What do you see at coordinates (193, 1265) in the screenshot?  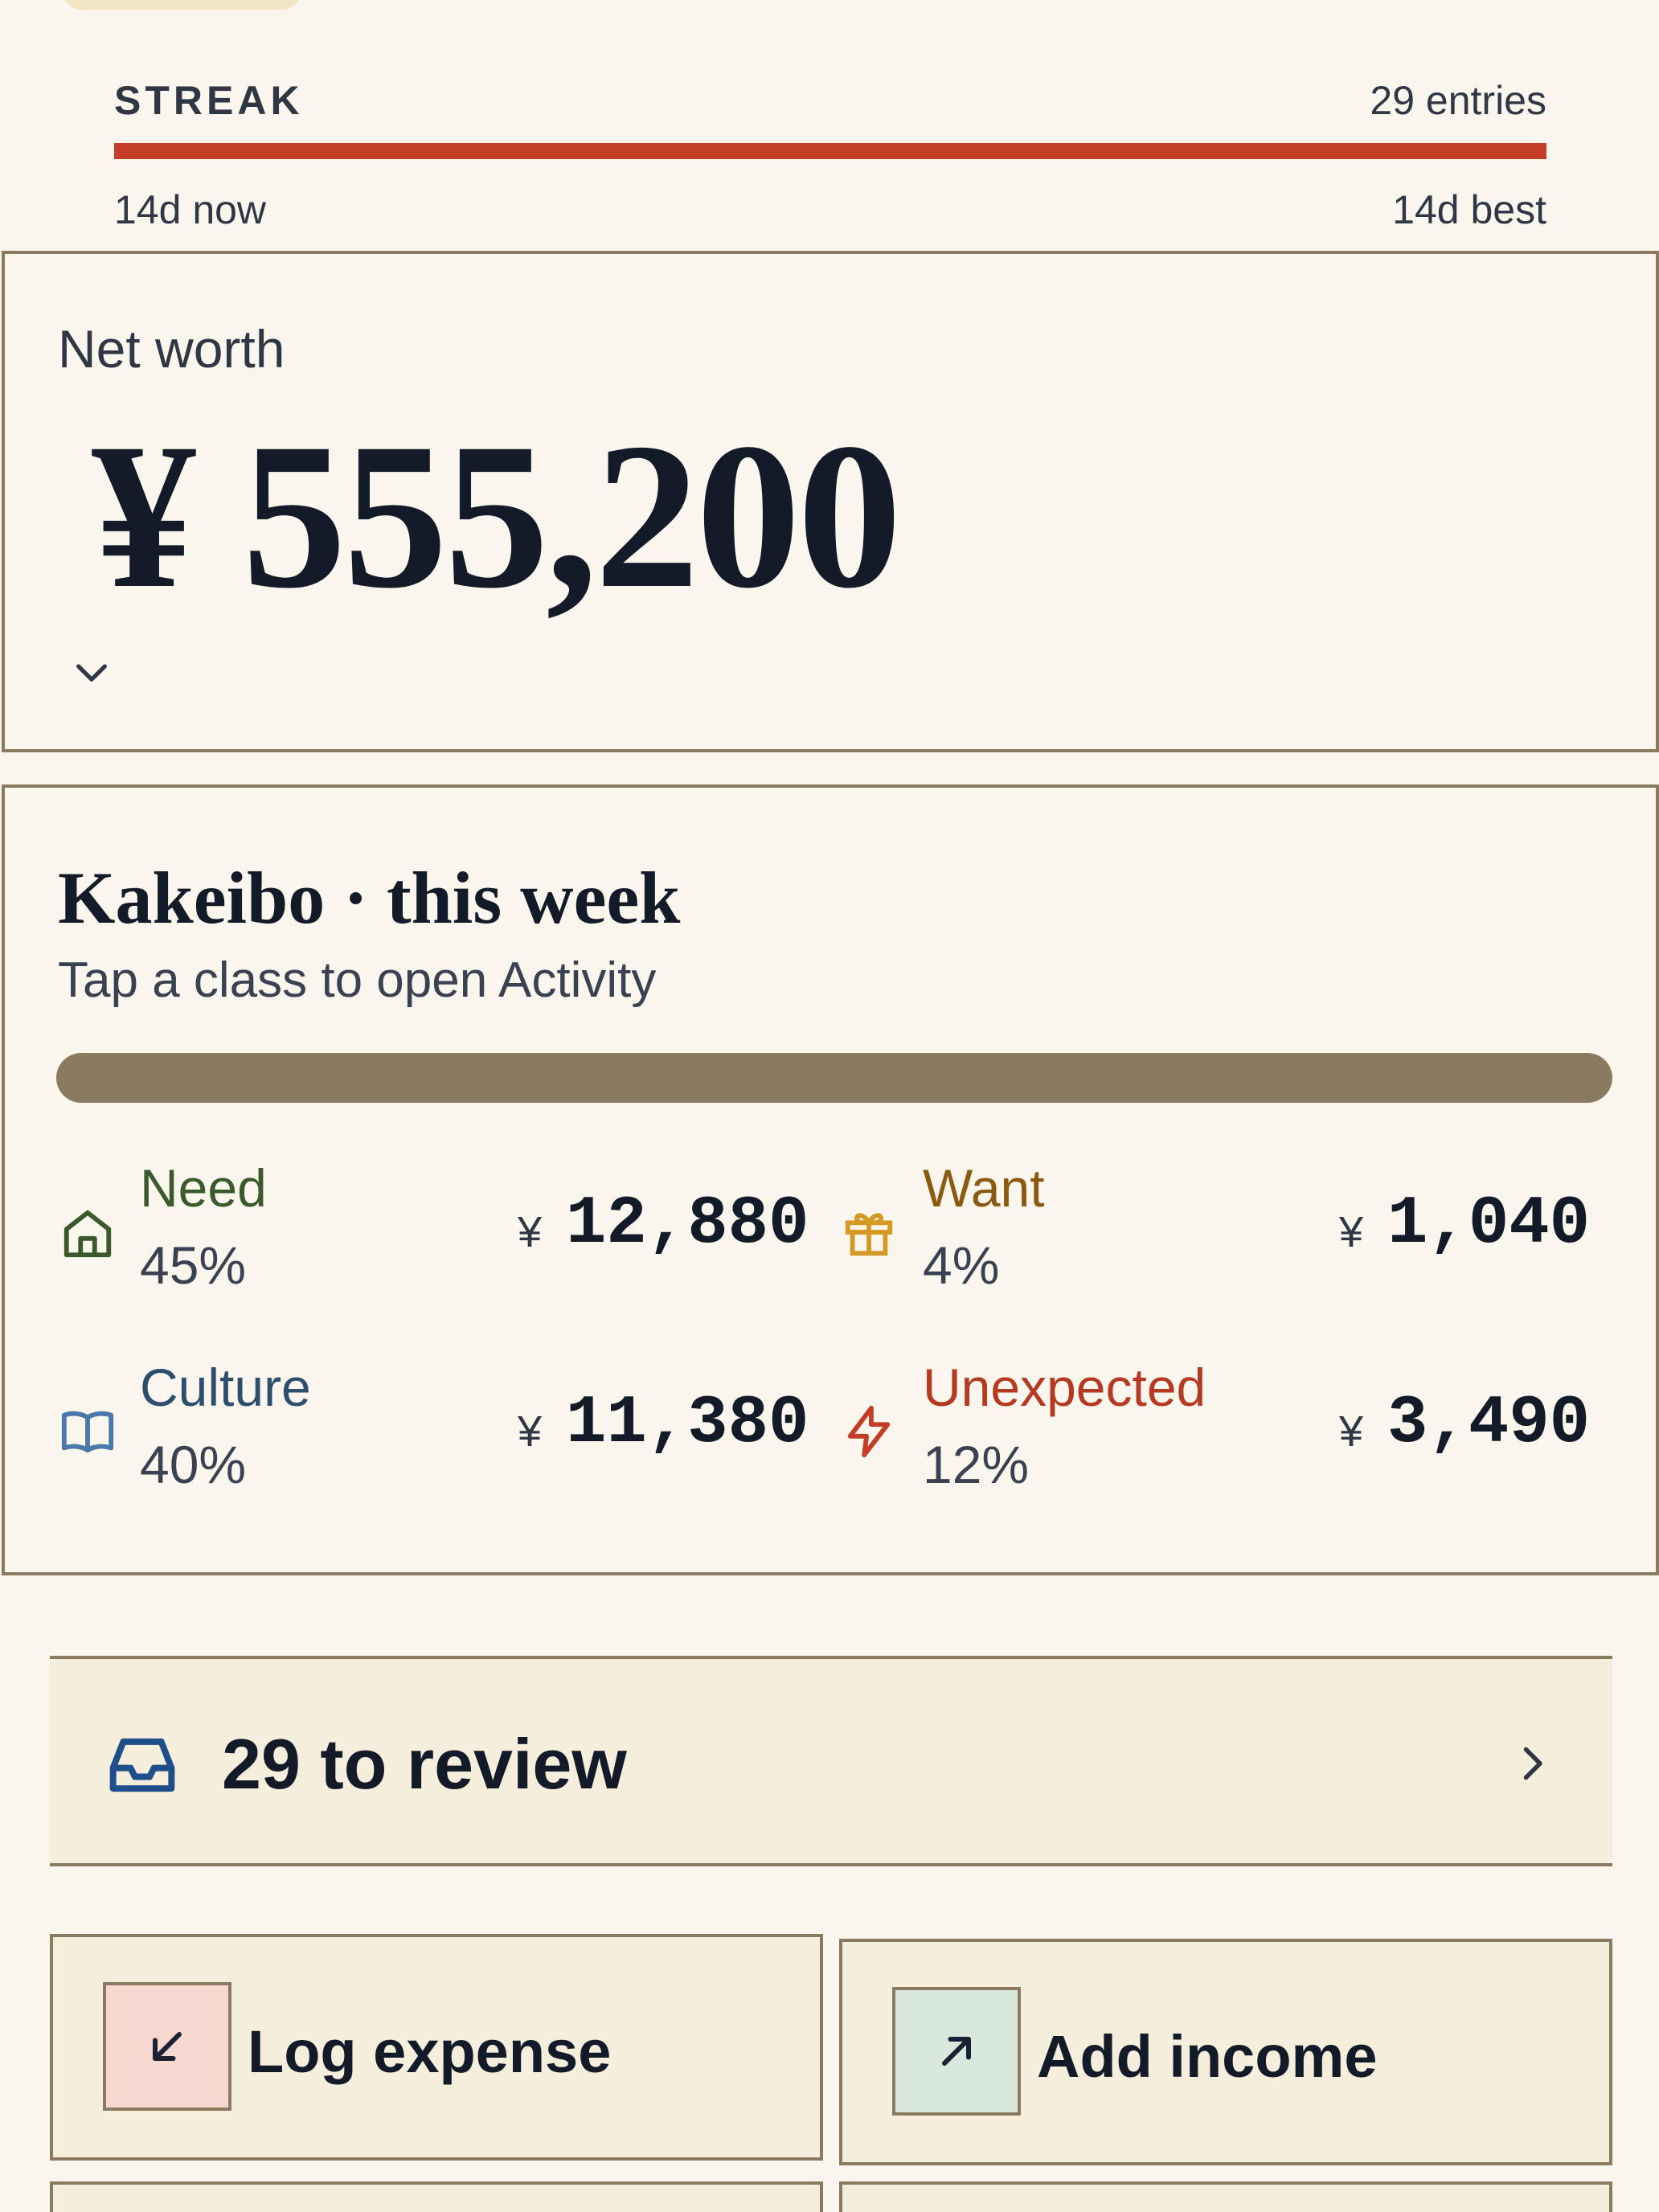 I see `class-percent: 45%` at bounding box center [193, 1265].